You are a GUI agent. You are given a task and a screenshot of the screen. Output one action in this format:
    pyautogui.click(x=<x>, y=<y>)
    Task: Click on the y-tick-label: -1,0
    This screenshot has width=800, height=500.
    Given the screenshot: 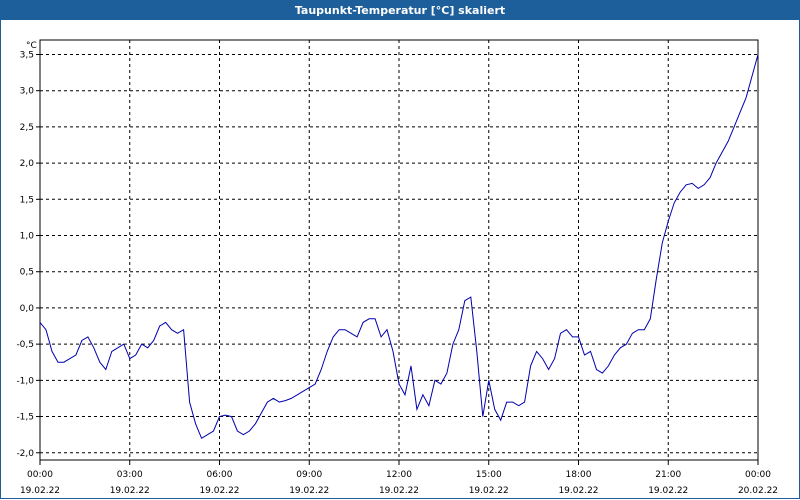 What is the action you would take?
    pyautogui.click(x=25, y=381)
    